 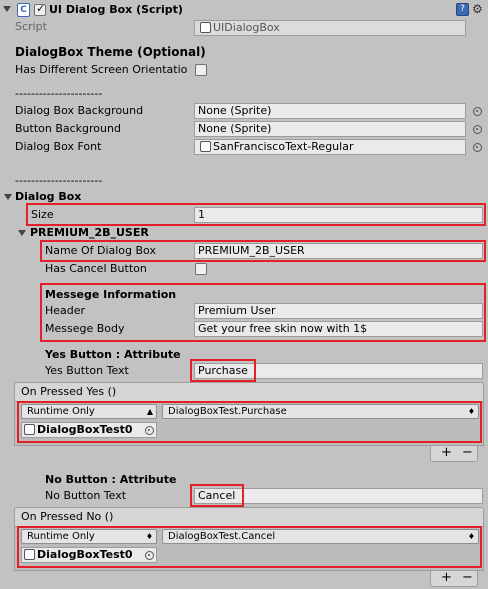 I want to click on orientation-checkbox, so click(x=201, y=70).